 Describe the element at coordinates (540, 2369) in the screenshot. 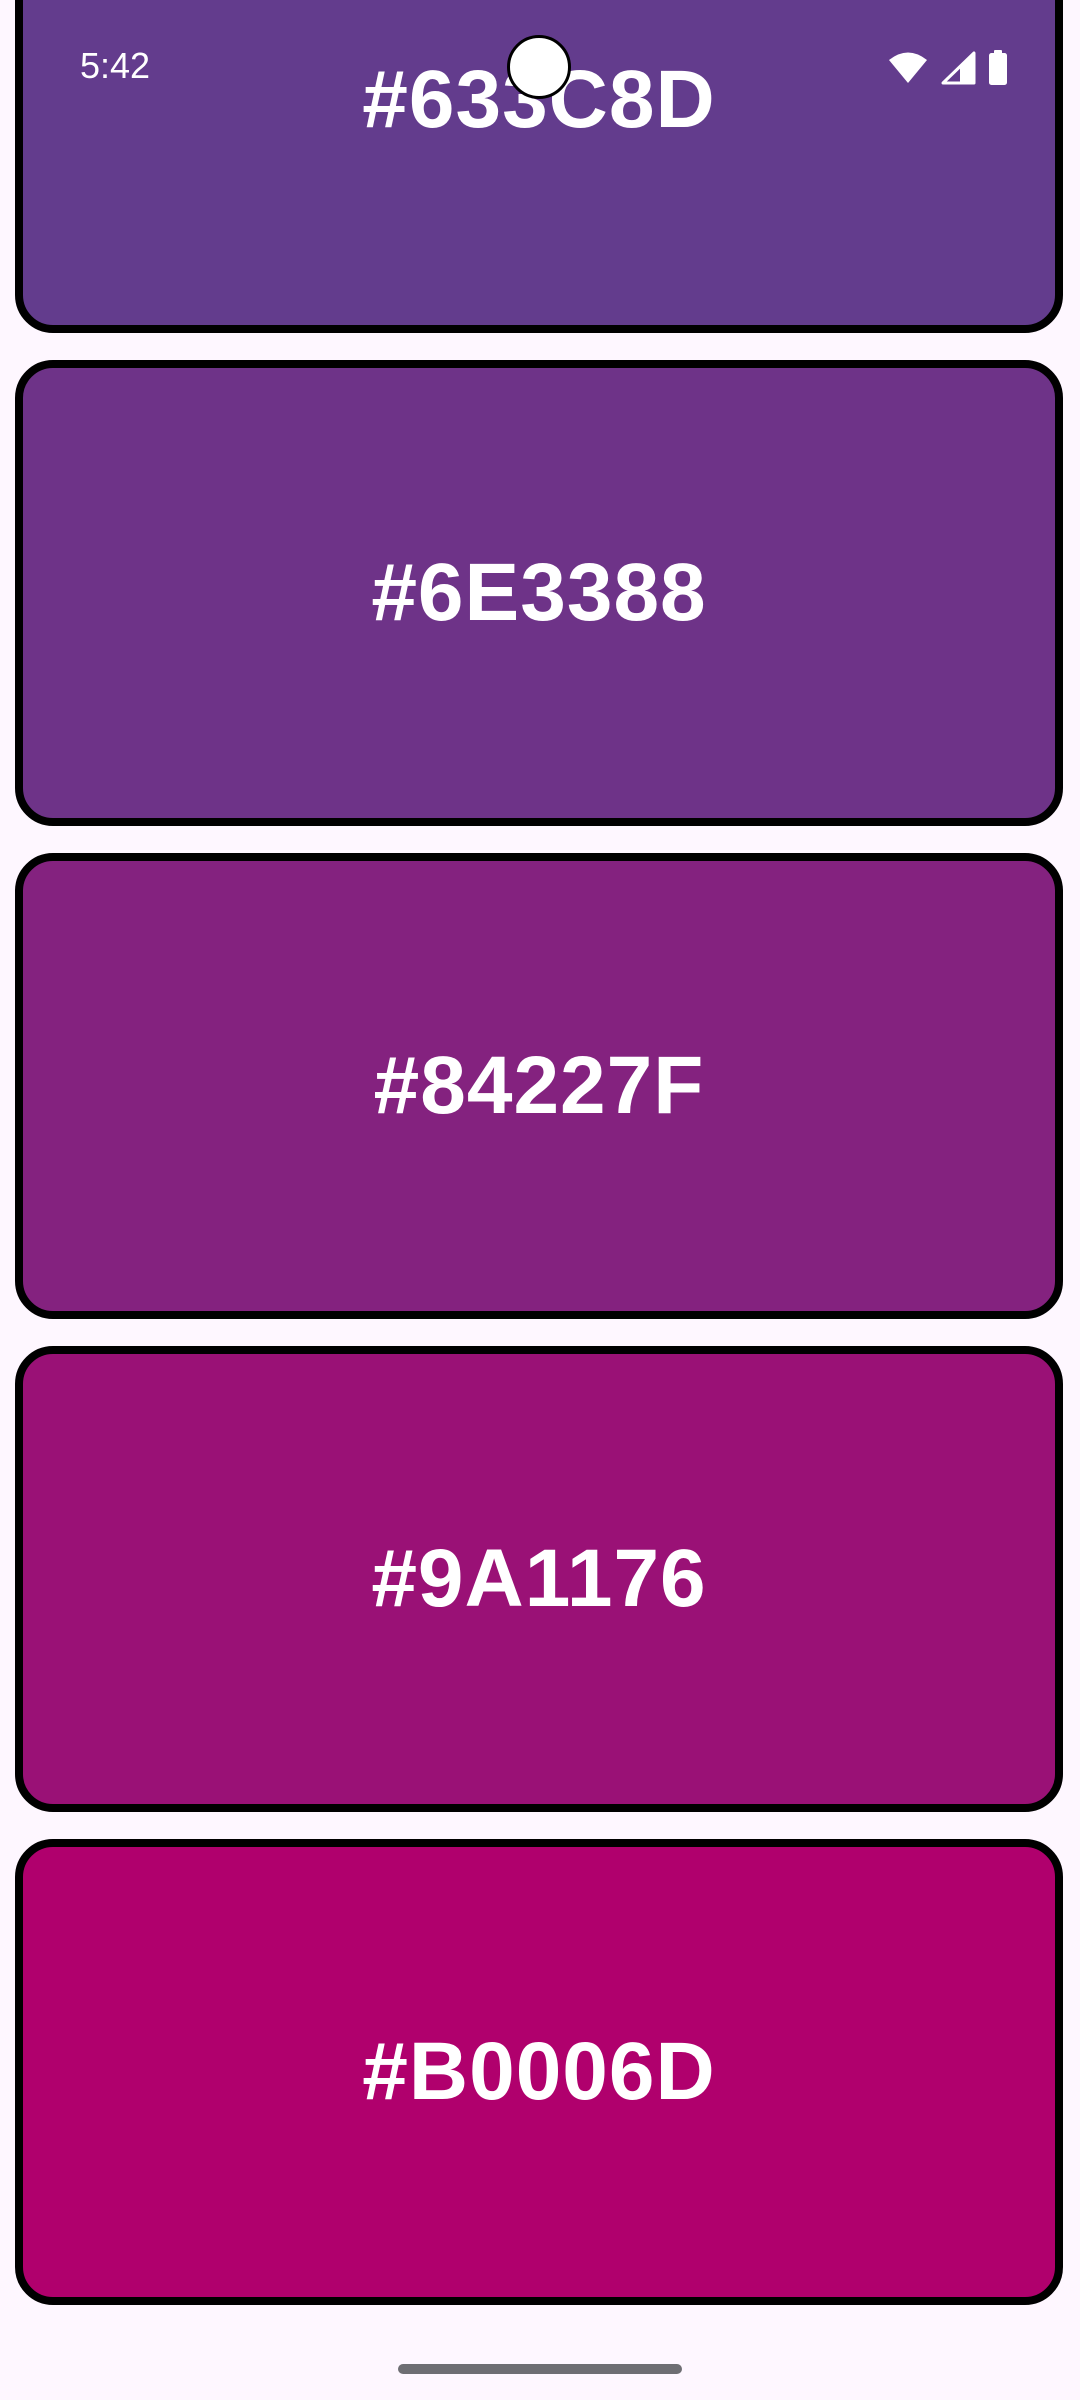

I see `home-indicator-bar` at that location.